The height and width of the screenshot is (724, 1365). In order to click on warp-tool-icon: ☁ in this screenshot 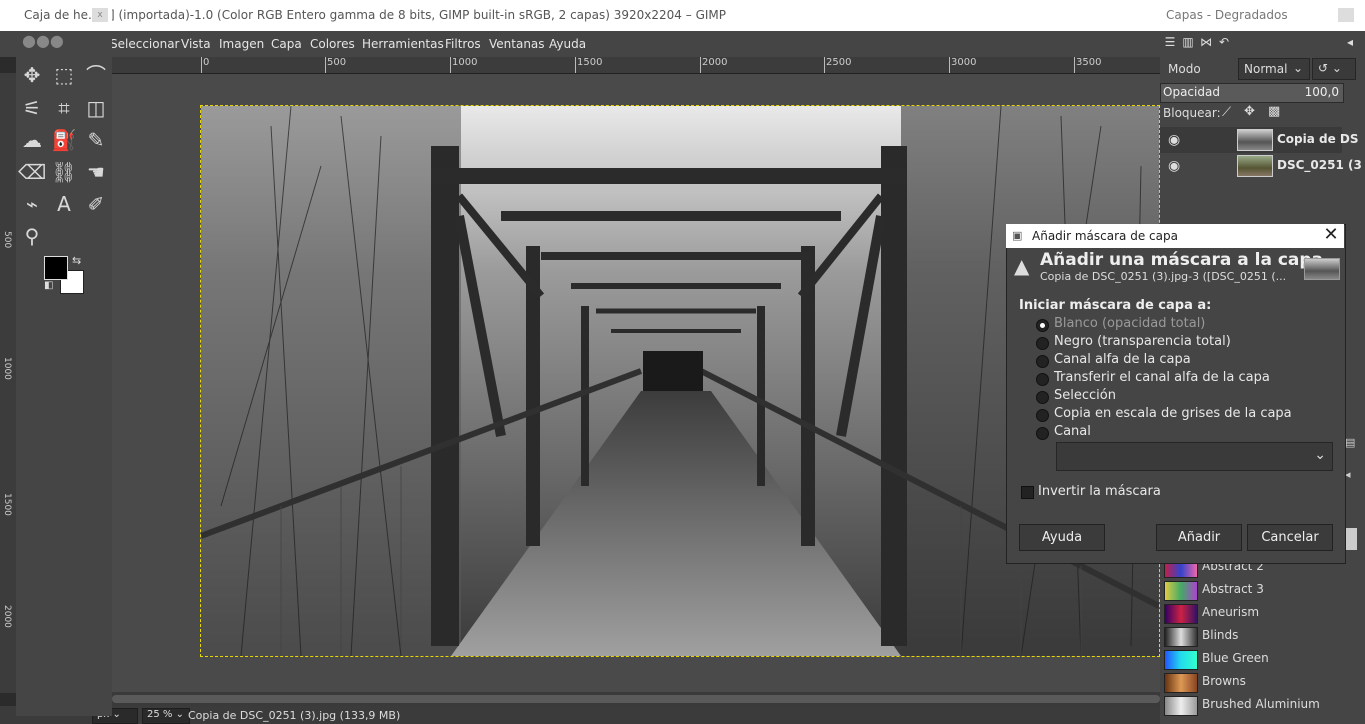, I will do `click(32, 140)`.